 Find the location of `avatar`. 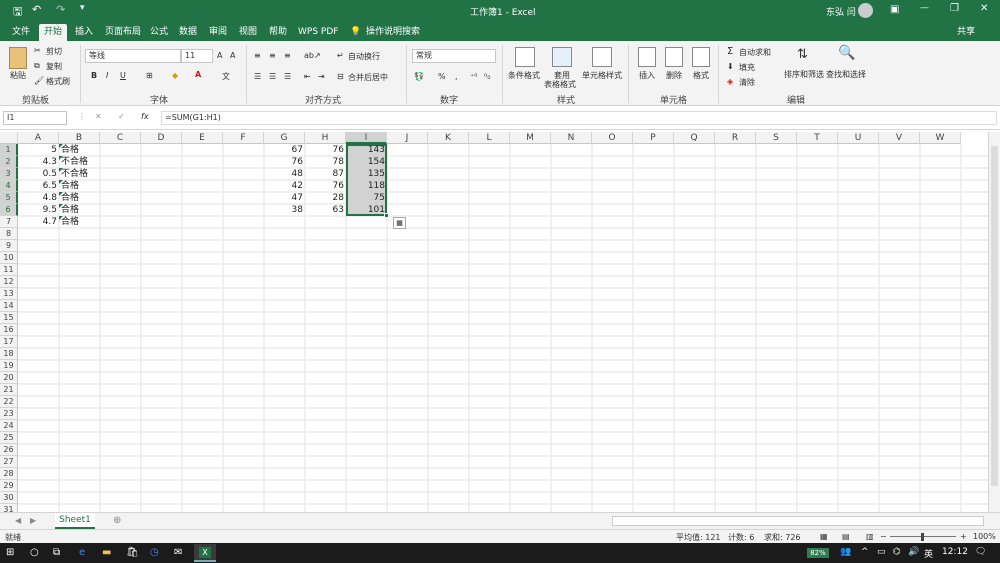

avatar is located at coordinates (865, 10).